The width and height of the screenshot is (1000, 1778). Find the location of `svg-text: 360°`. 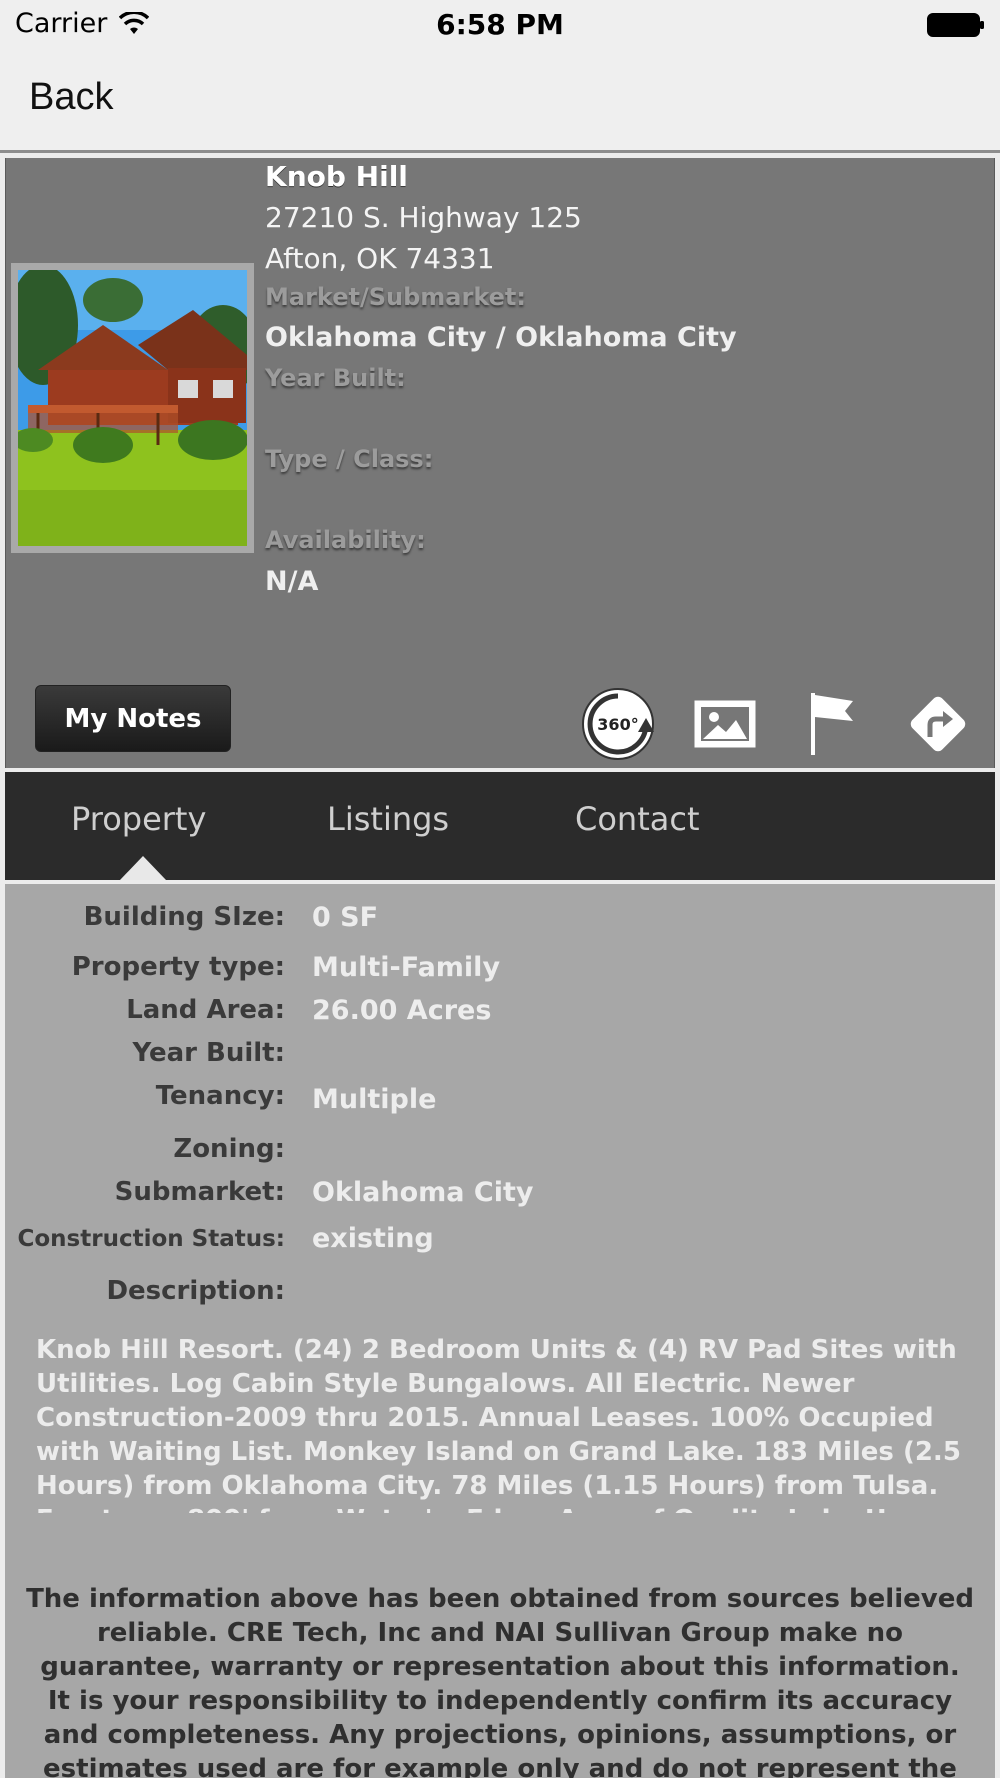

svg-text: 360° is located at coordinates (617, 724).